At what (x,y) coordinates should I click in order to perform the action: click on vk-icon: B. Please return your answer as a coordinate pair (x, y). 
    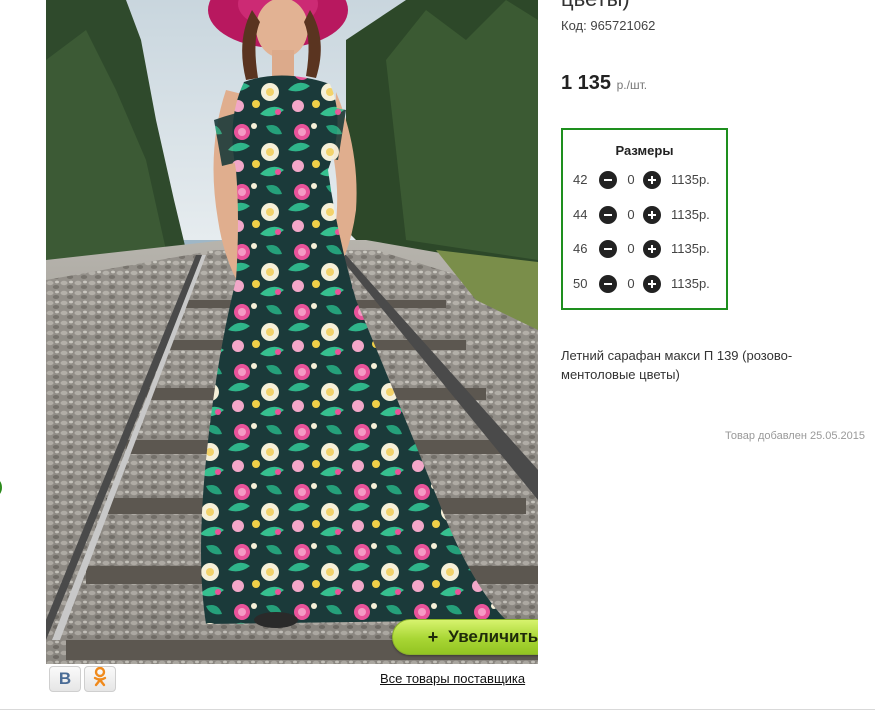
    Looking at the image, I should click on (65, 678).